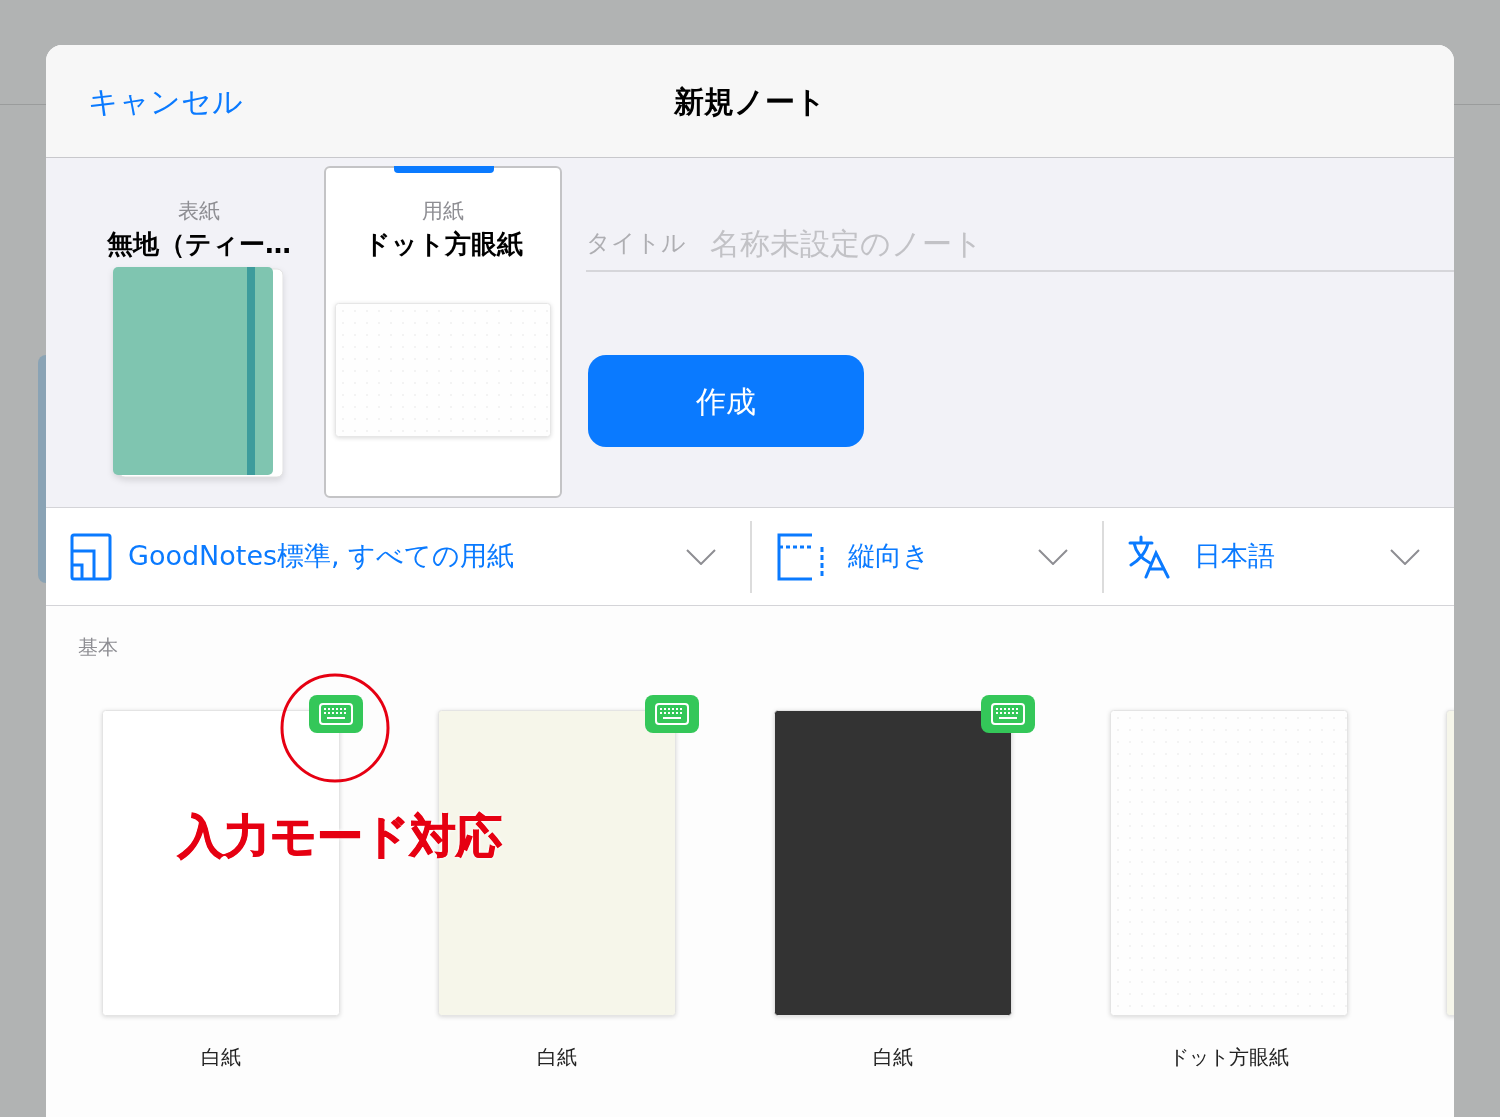 This screenshot has width=1500, height=1117. What do you see at coordinates (91, 556) in the screenshot?
I see `template-icon` at bounding box center [91, 556].